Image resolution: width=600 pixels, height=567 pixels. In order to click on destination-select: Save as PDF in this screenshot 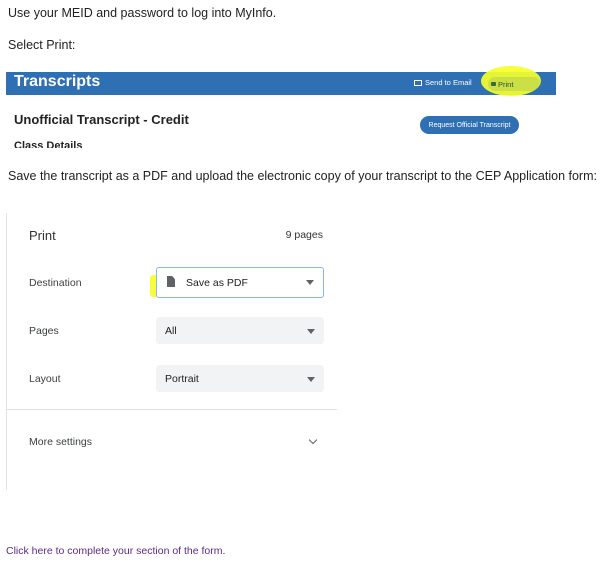, I will do `click(240, 282)`.